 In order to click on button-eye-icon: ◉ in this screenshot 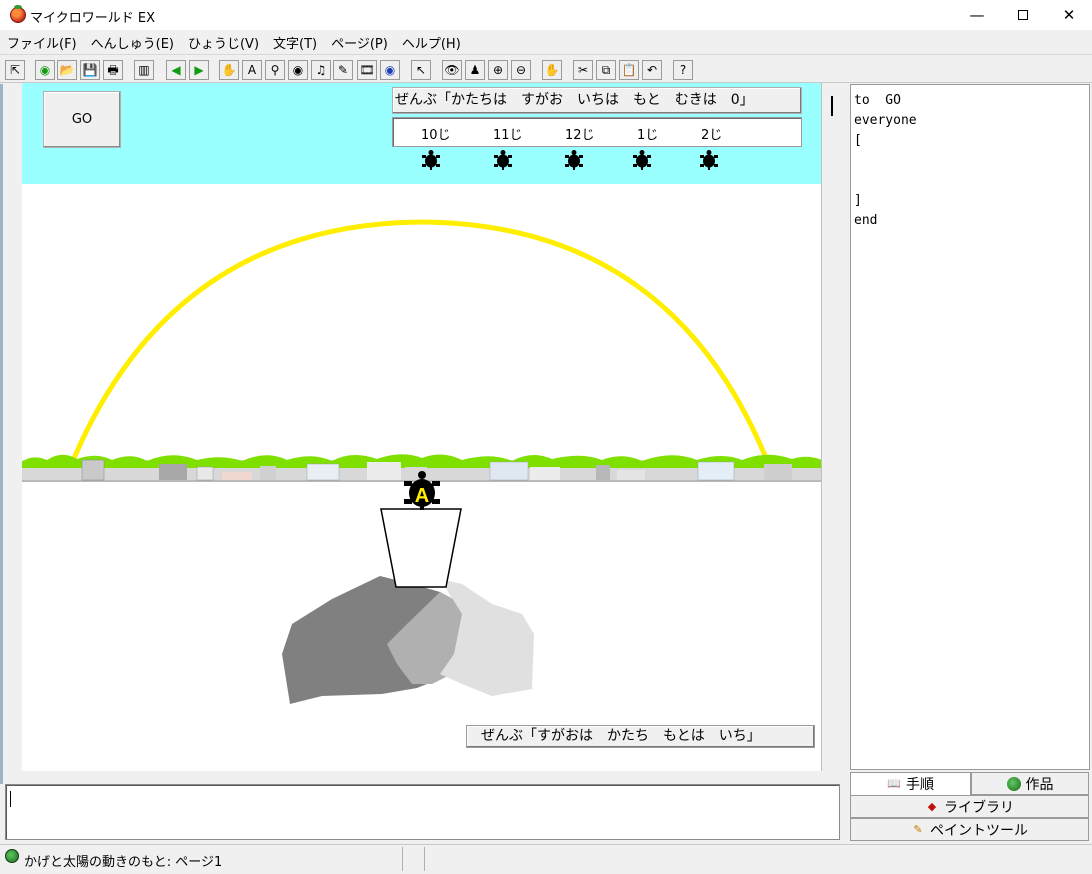, I will do `click(298, 70)`.